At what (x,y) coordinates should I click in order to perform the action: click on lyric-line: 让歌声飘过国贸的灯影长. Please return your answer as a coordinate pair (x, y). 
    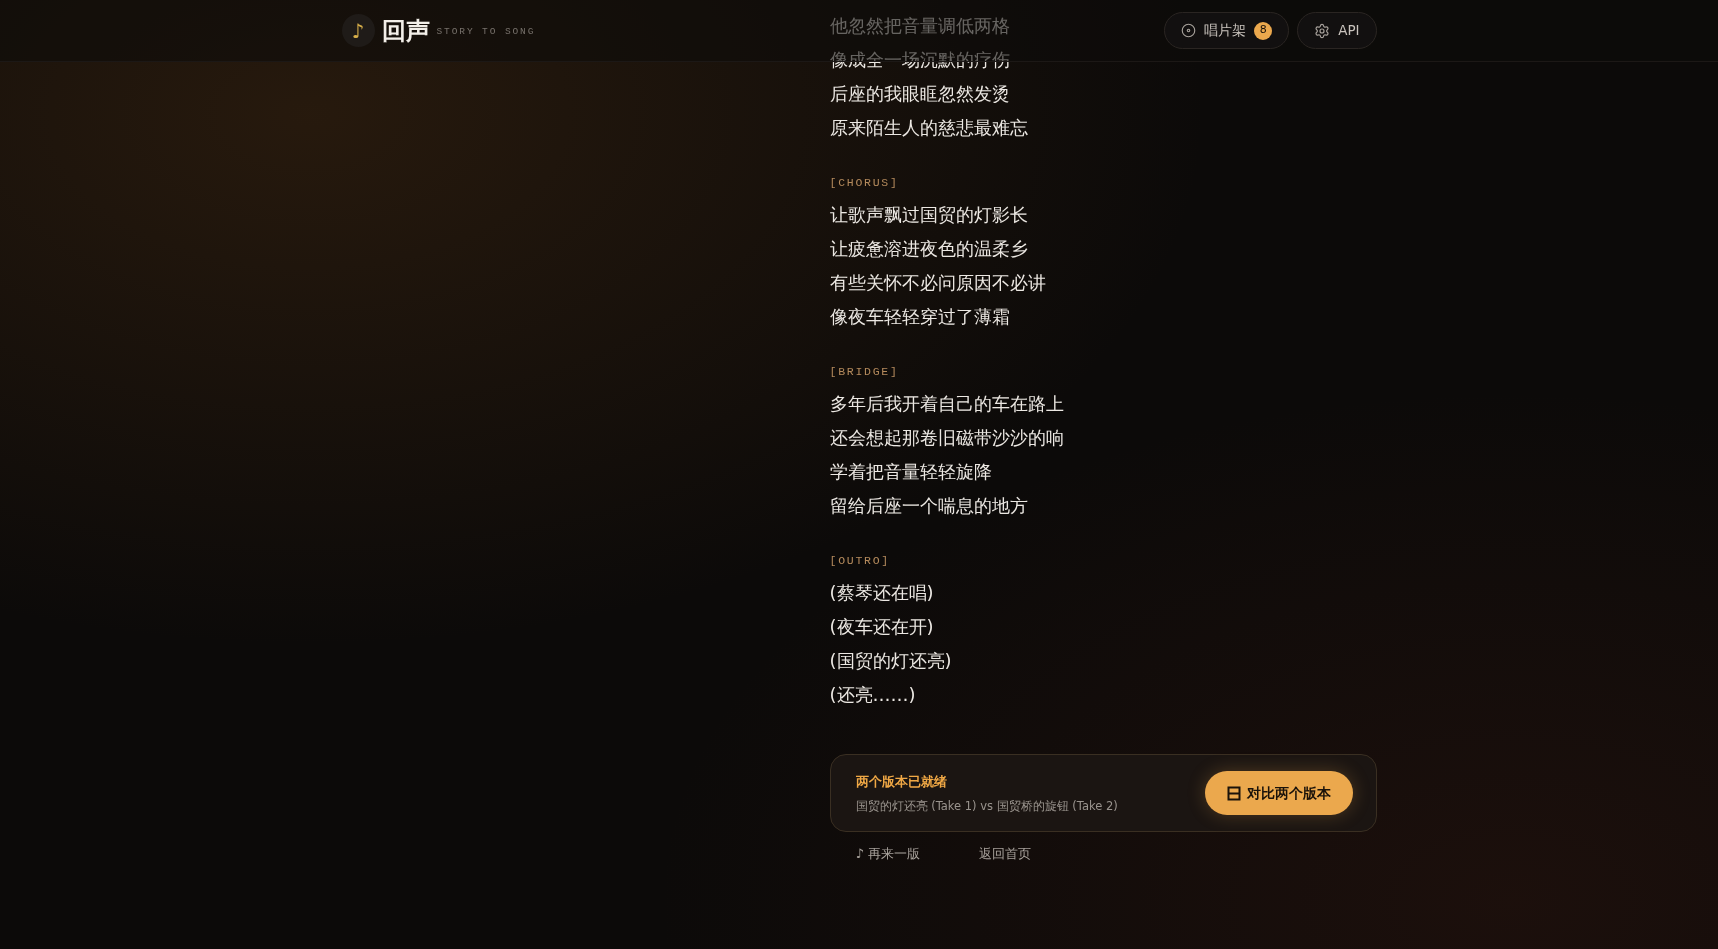
    Looking at the image, I should click on (928, 215).